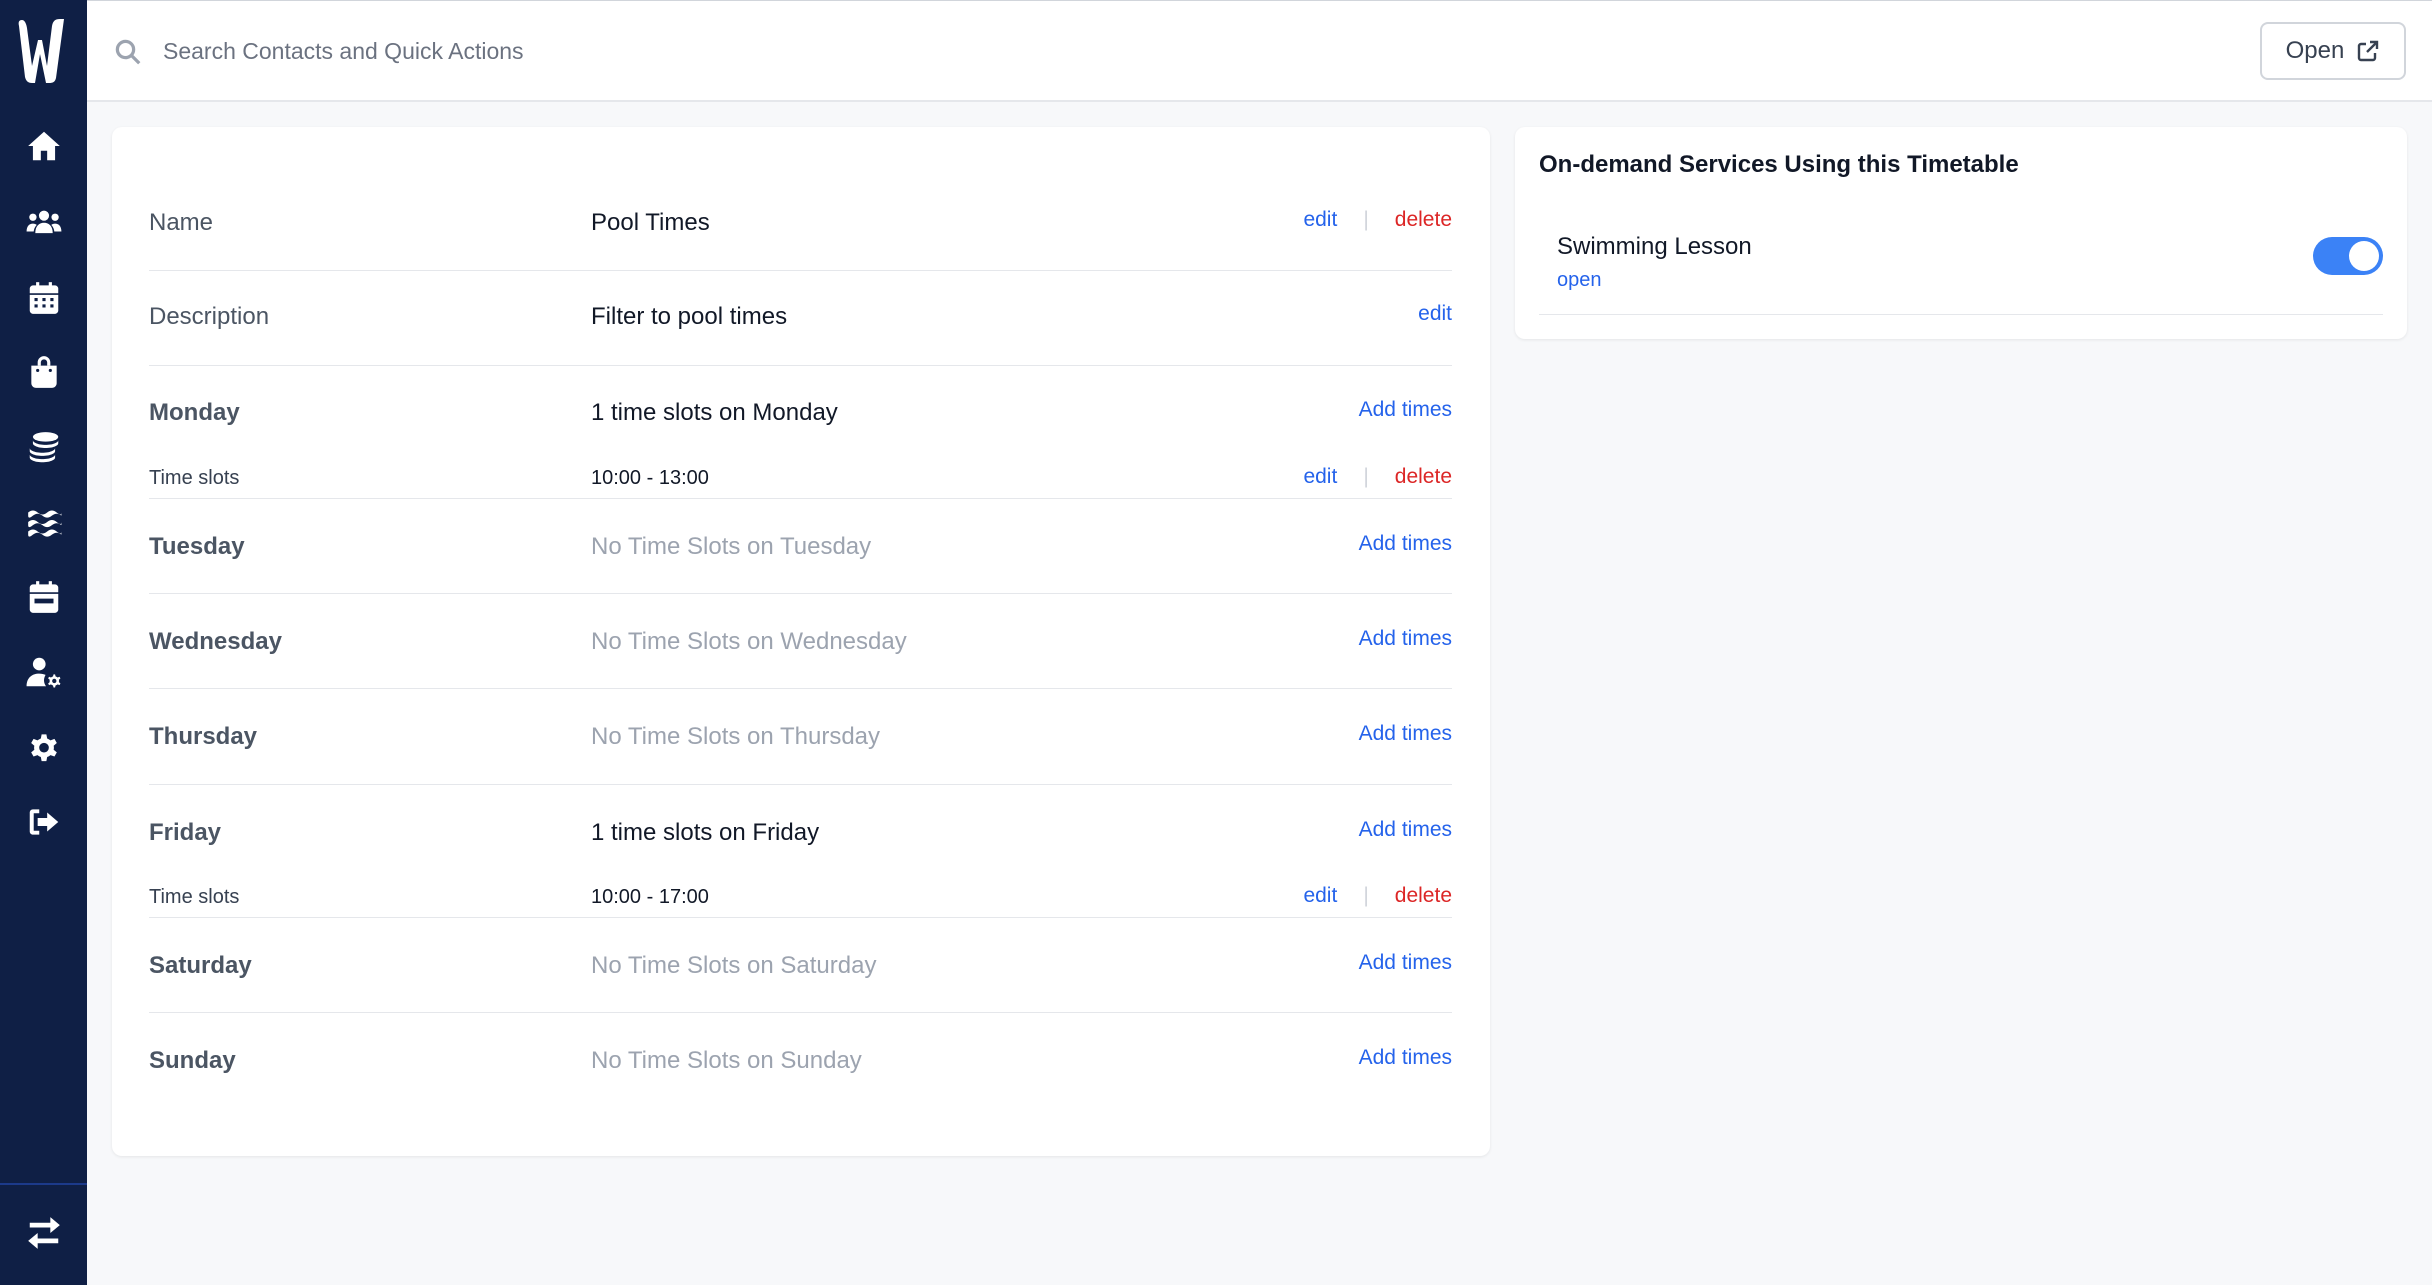 The image size is (2432, 1285). Describe the element at coordinates (689, 316) in the screenshot. I see `description-value: Filter to pool times` at that location.